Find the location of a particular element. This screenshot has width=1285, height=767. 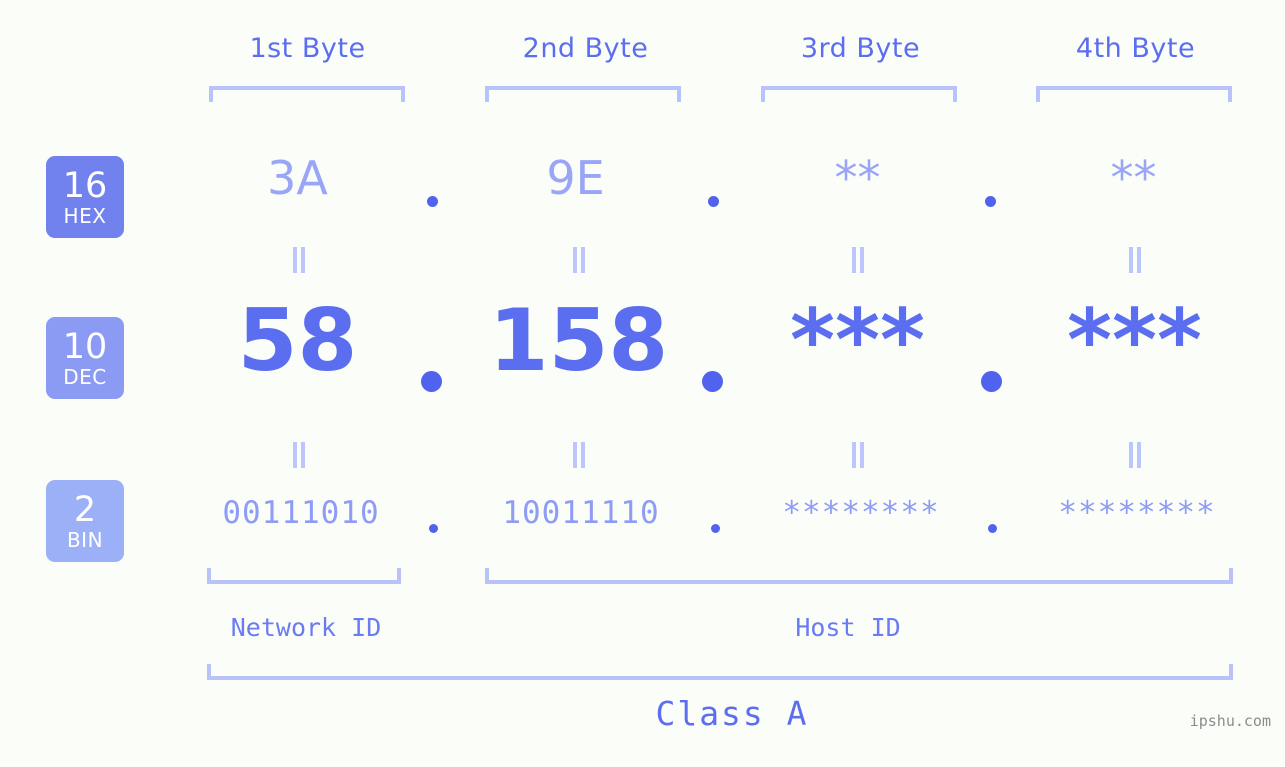

bin-byte-1: 00111010 is located at coordinates (301, 513).